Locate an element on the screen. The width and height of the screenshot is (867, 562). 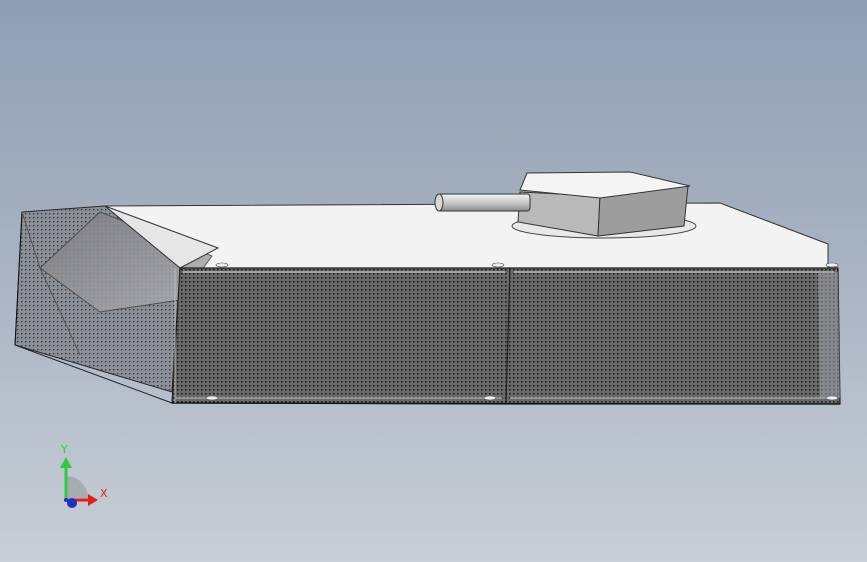
coordinate-triad is located at coordinates (79, 482).